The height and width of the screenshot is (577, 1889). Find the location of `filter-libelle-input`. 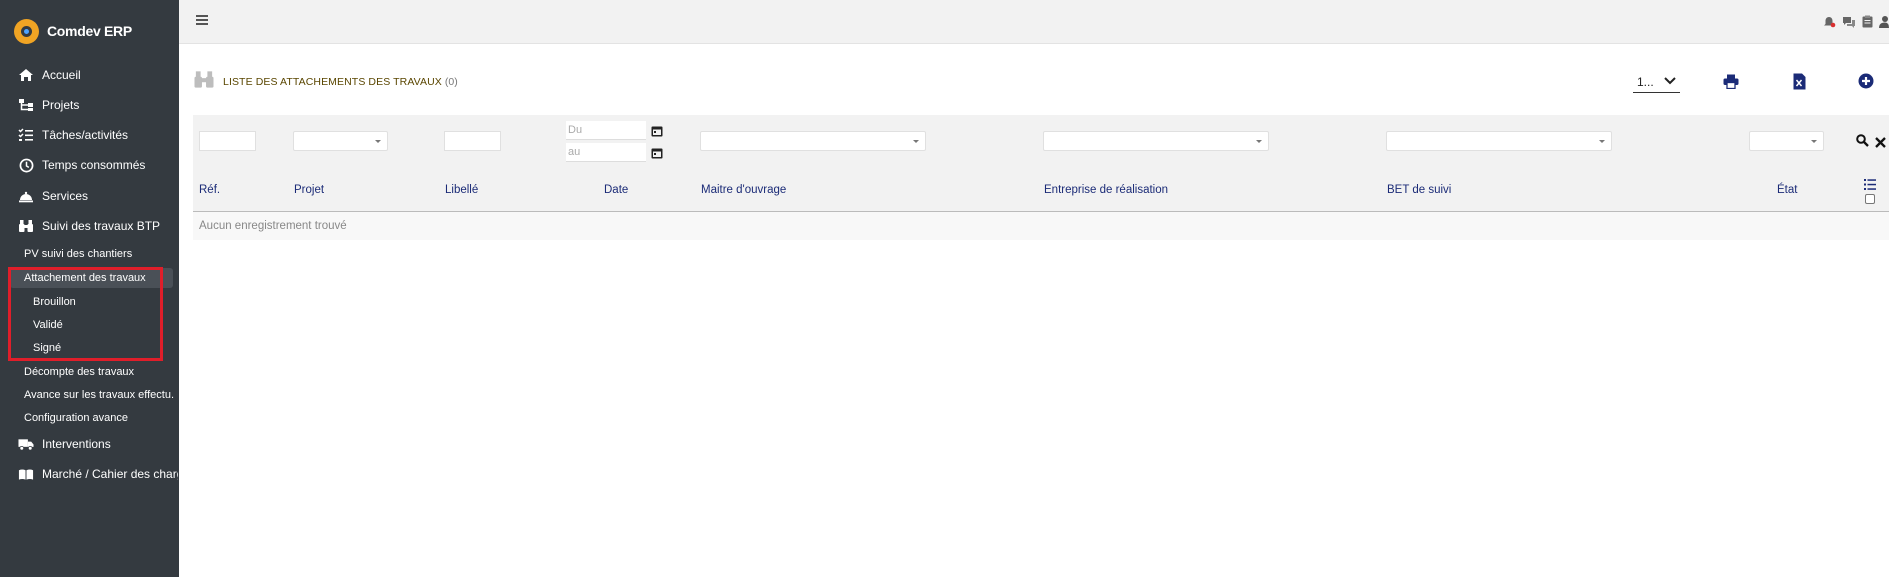

filter-libelle-input is located at coordinates (472, 141).